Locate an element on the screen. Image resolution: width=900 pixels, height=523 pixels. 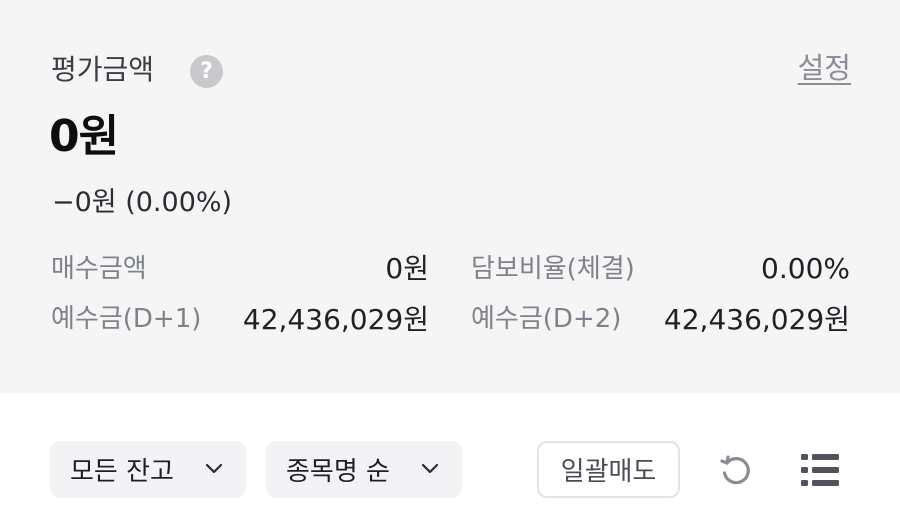
sort-order-dropdown: 종목명 순 is located at coordinates (364, 469).